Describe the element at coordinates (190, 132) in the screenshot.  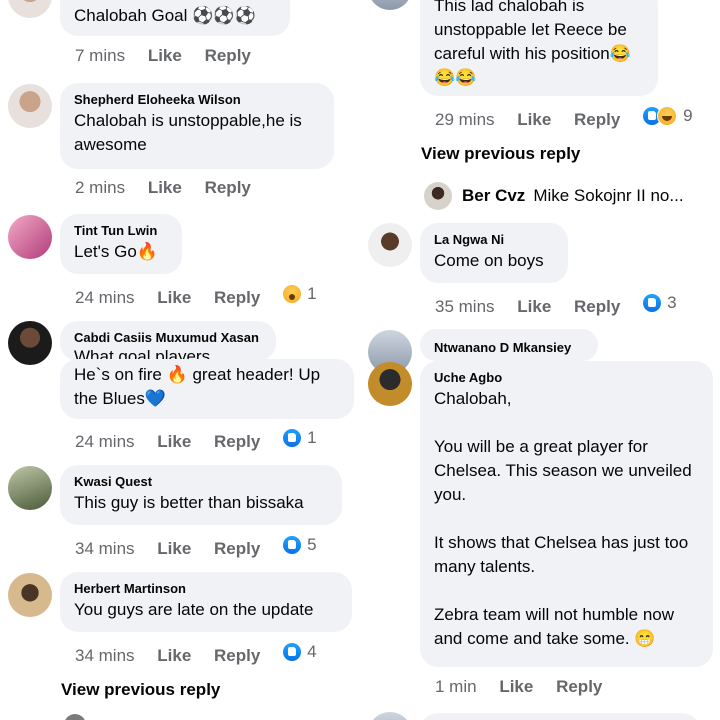
I see `comment-text: Chalobah is unstoppable,he is awesome` at that location.